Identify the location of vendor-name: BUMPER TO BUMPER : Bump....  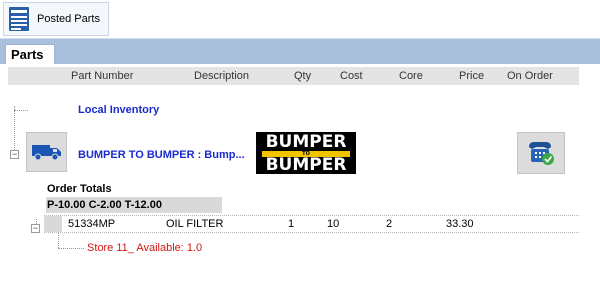
(161, 155).